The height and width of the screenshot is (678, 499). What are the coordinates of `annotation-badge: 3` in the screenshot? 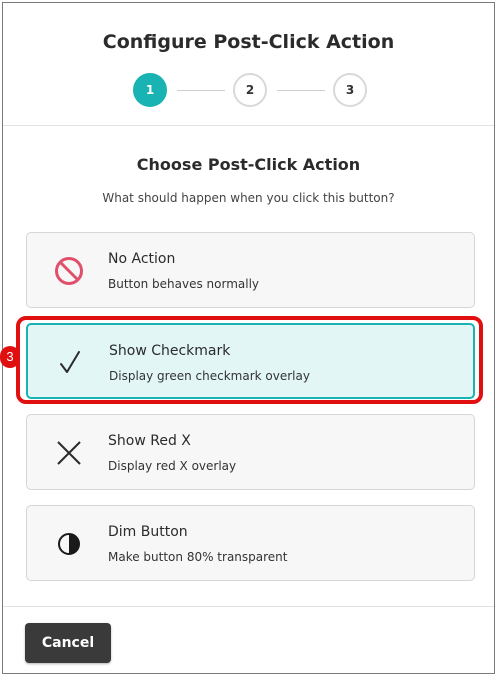 It's located at (10, 357).